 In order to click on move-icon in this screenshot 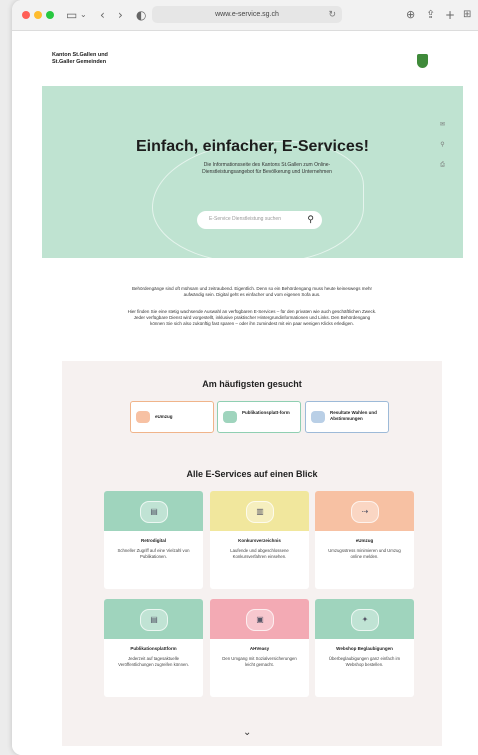, I will do `click(143, 417)`.